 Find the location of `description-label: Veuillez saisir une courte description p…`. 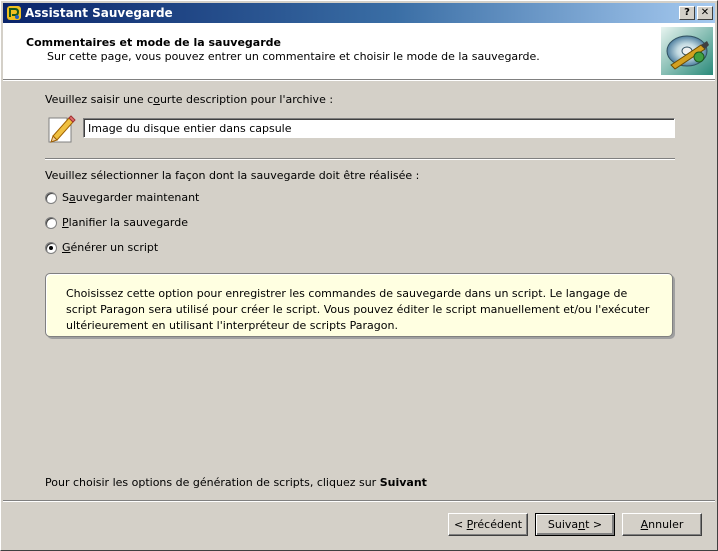

description-label: Veuillez saisir une courte description p… is located at coordinates (189, 99).